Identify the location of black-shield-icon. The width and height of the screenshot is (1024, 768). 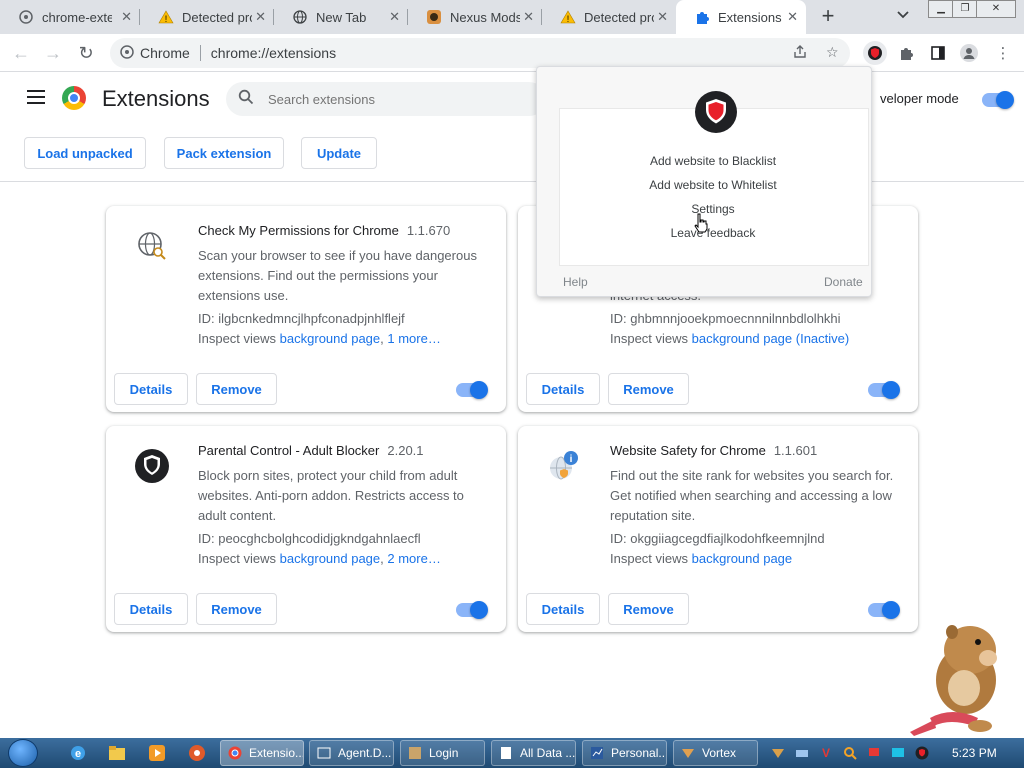
(152, 466).